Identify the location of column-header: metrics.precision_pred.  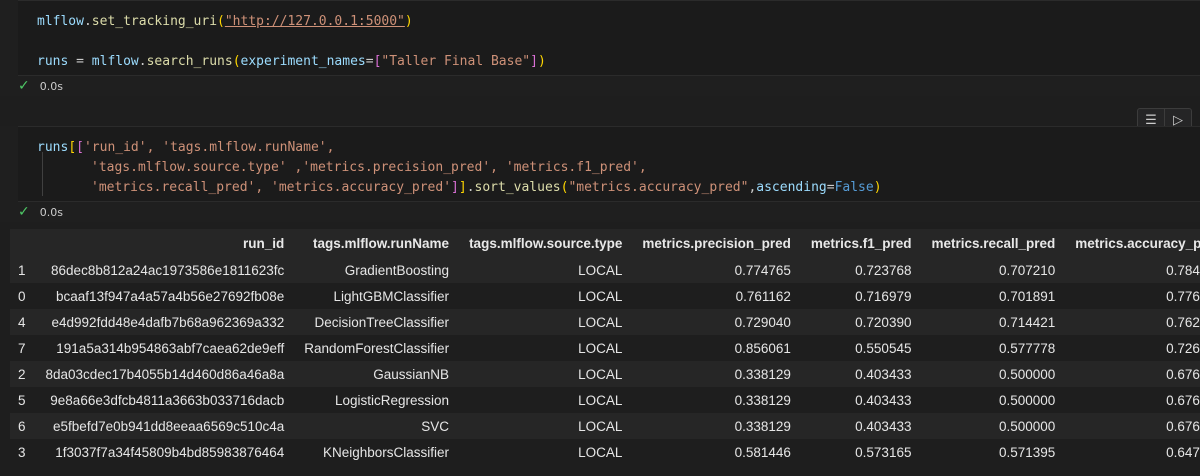
(716, 243).